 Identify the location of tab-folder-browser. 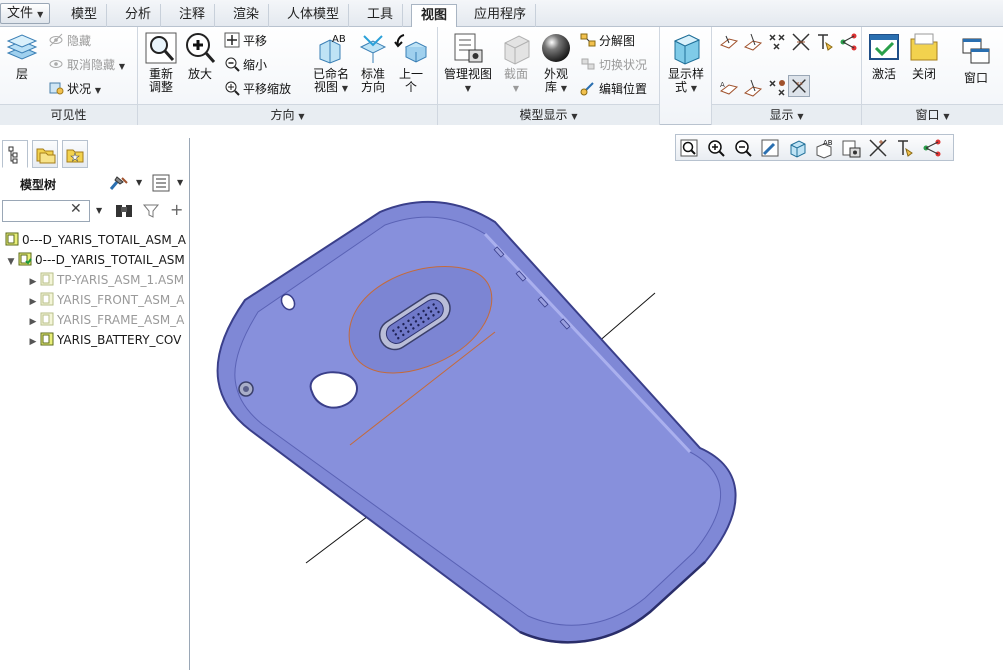
(45, 154).